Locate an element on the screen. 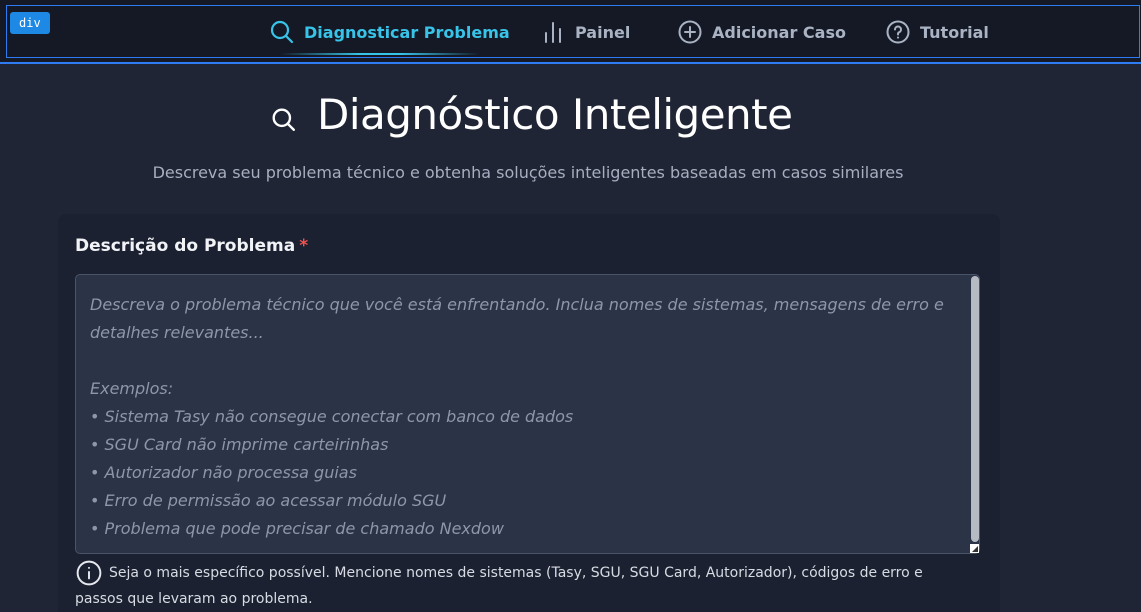  required-asterisk: * is located at coordinates (304, 246).